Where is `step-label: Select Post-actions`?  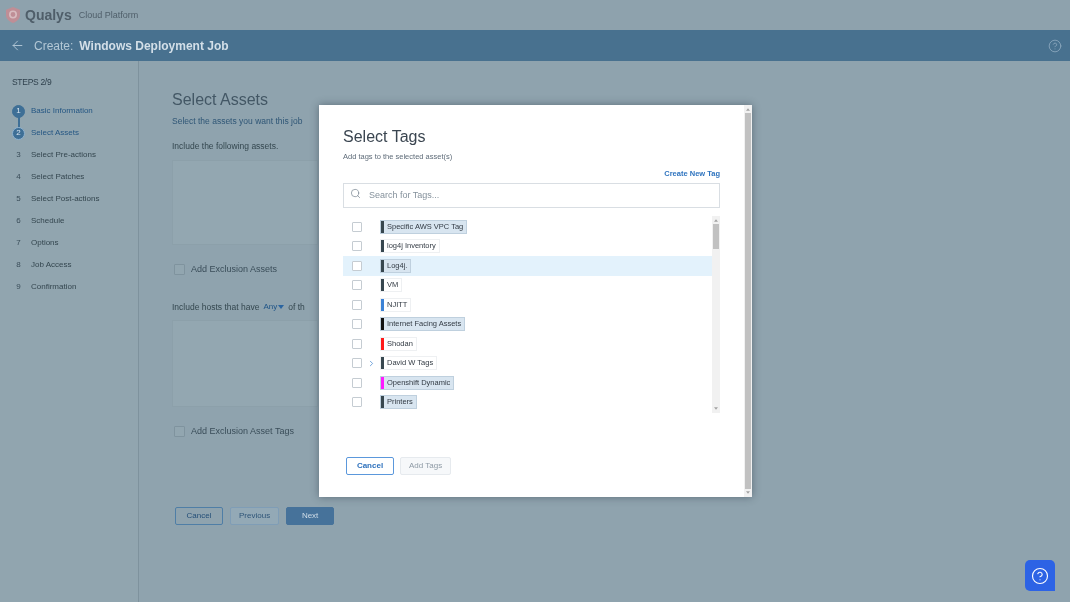
step-label: Select Post-actions is located at coordinates (65, 199).